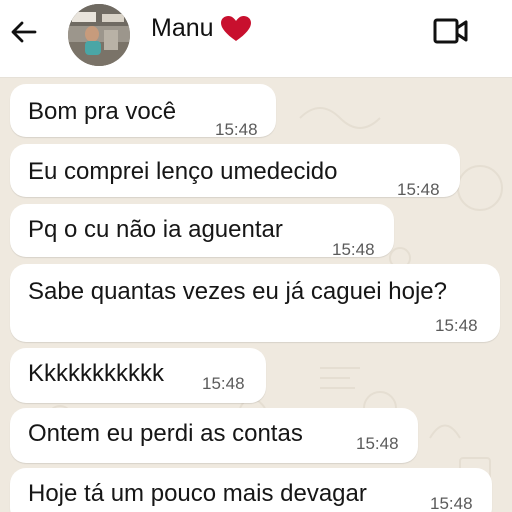  I want to click on message-bubble: Eu comprei lenço umedecido 15:48, so click(235, 171).